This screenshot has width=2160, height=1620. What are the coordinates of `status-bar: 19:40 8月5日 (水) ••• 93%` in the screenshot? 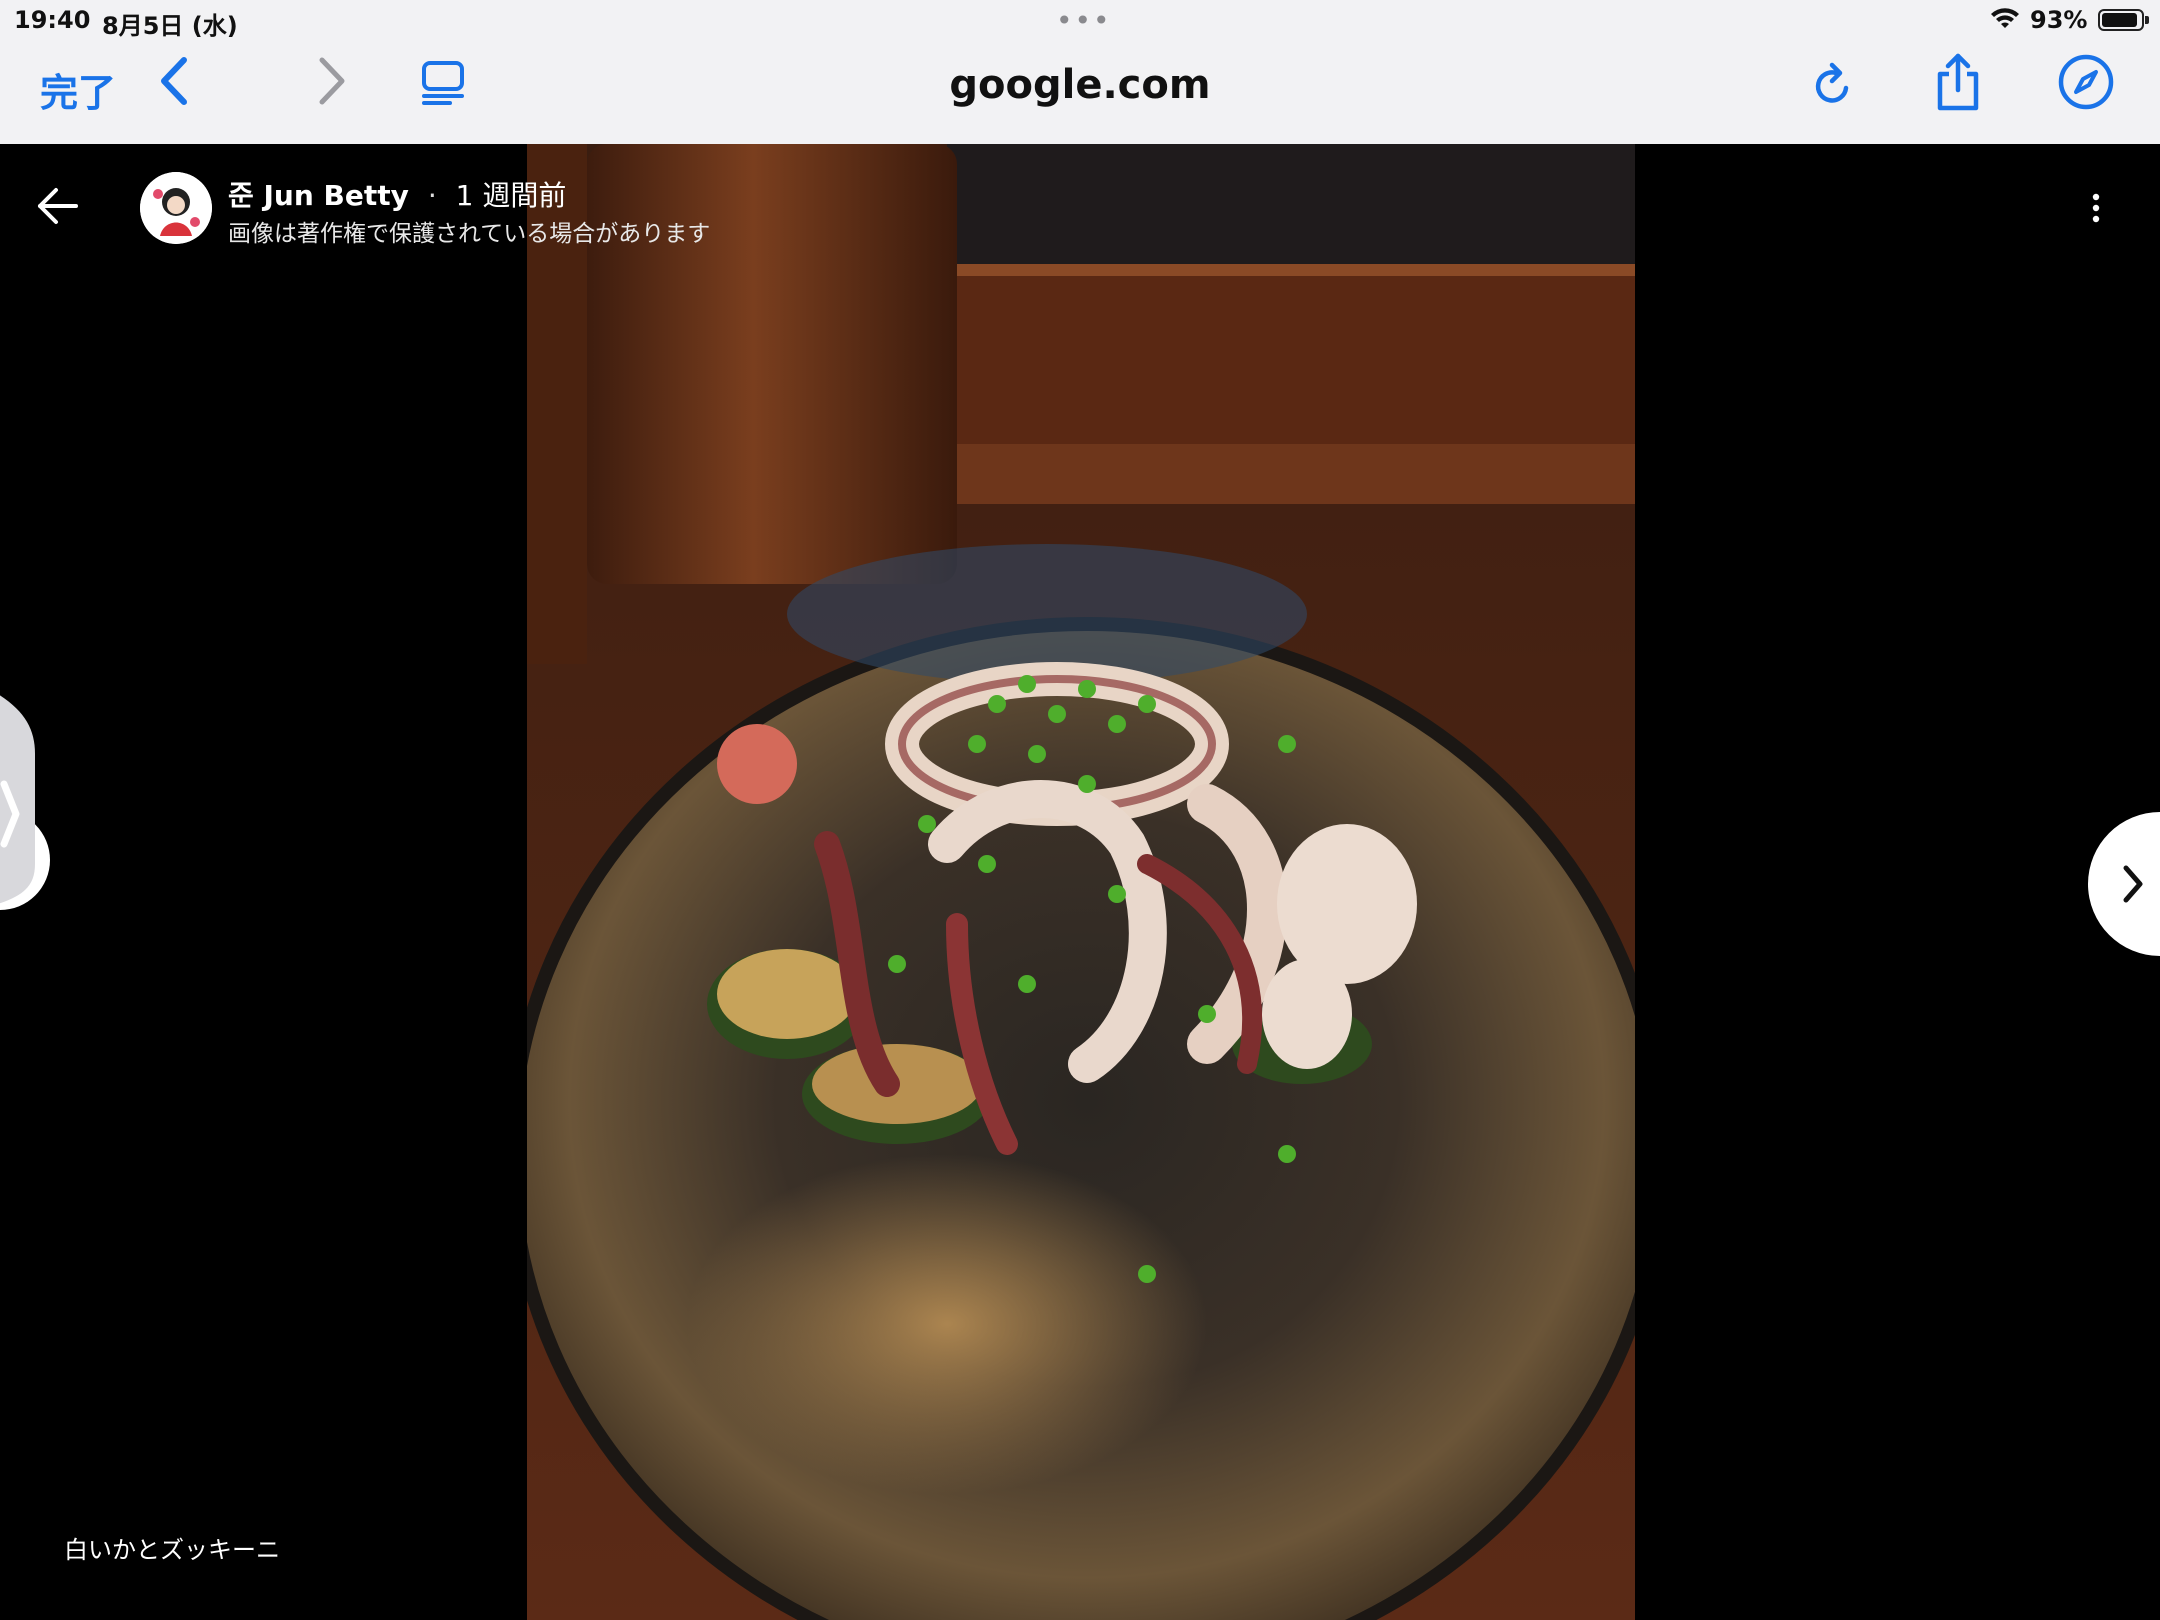 It's located at (1080, 20).